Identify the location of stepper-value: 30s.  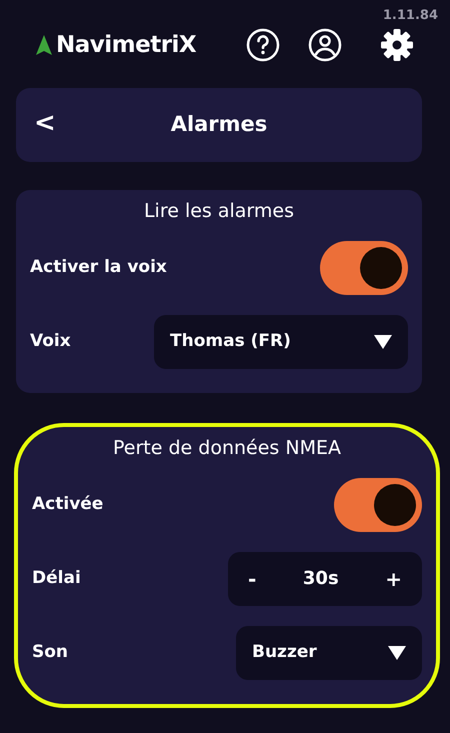
(320, 579).